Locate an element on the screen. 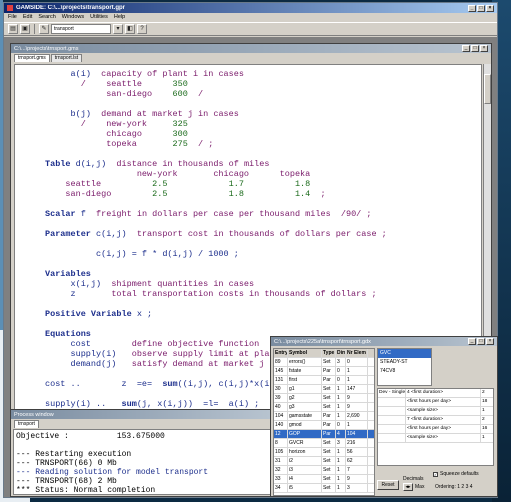  minimize-button: _ is located at coordinates (472, 8).